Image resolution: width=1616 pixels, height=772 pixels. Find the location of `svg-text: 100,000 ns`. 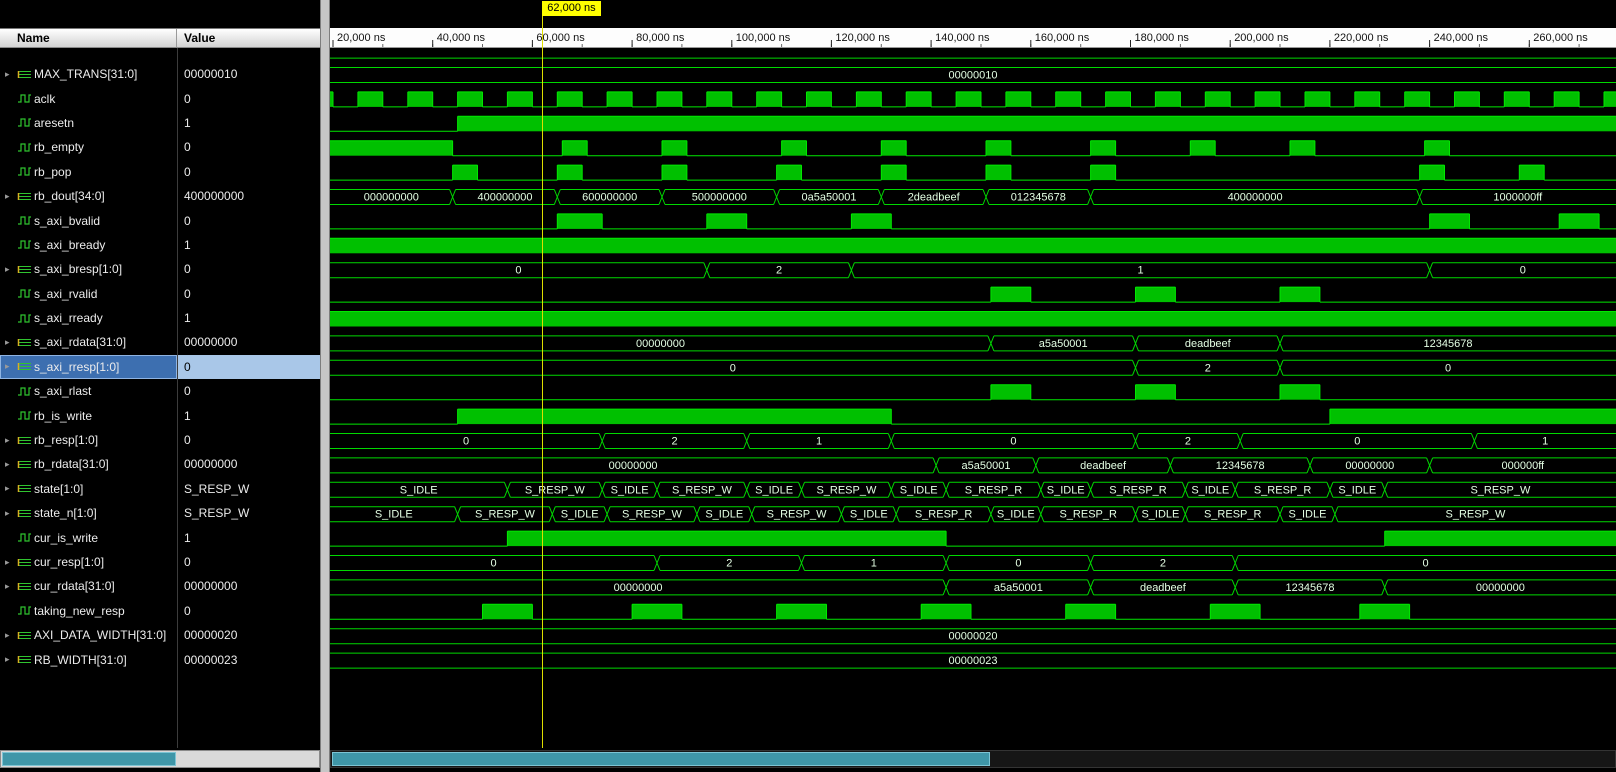

svg-text: 100,000 ns is located at coordinates (763, 38).